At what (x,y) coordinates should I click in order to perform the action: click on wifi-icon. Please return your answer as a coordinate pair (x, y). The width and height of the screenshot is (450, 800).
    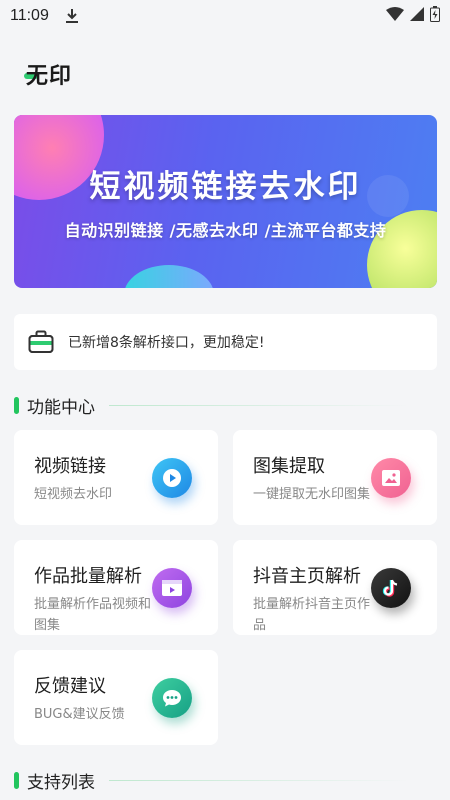
    Looking at the image, I should click on (395, 16).